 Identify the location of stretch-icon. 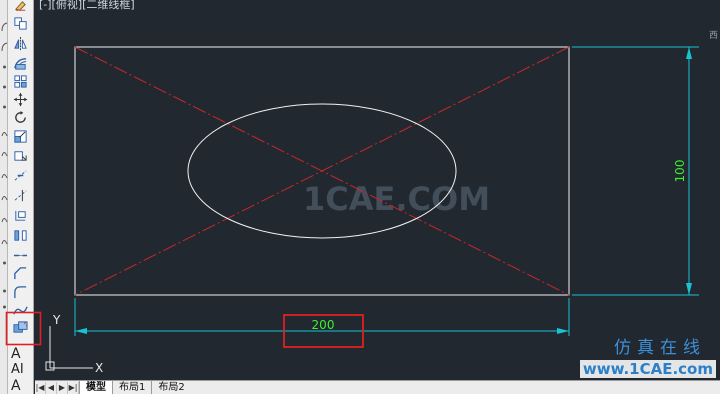
(20, 155).